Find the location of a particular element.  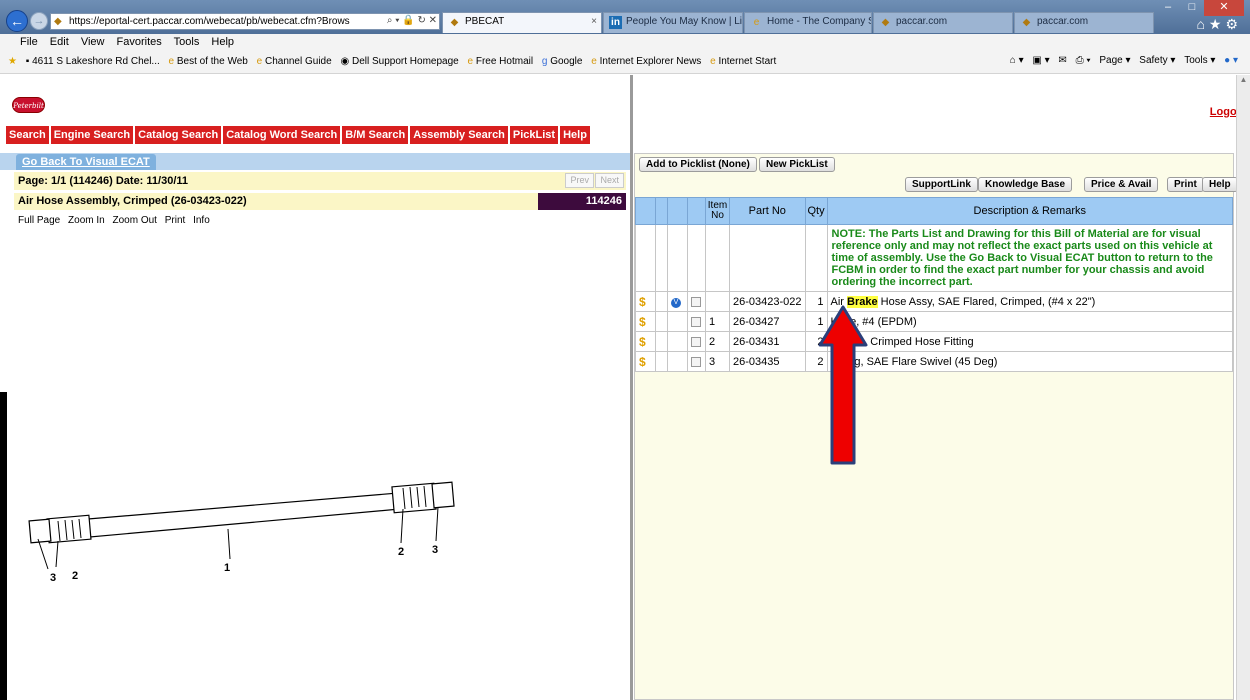

description: Sleeve, Crimped Hose Fitting is located at coordinates (1030, 341).